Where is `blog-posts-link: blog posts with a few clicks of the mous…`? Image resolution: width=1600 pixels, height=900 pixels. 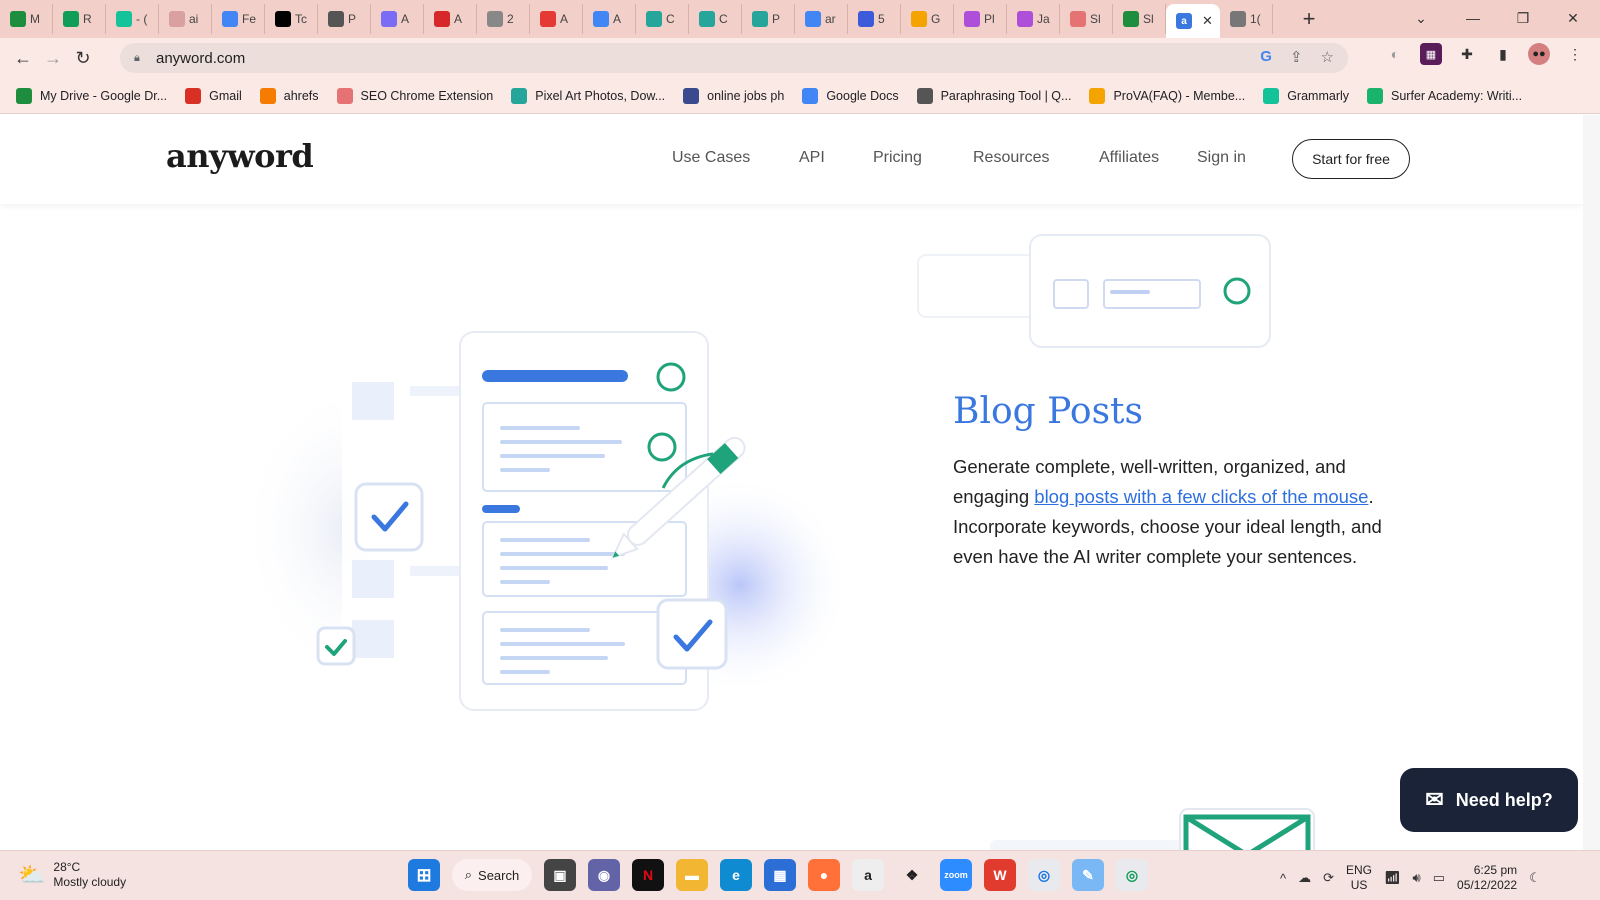 blog-posts-link: blog posts with a few clicks of the mous… is located at coordinates (1201, 496).